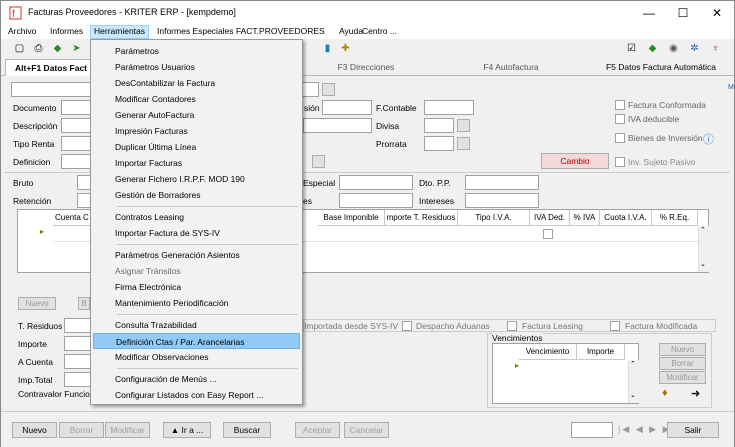 Image resolution: width=735 pixels, height=447 pixels. What do you see at coordinates (703, 249) in the screenshot?
I see `grid-scrollbar: ⌃ ⌄` at bounding box center [703, 249].